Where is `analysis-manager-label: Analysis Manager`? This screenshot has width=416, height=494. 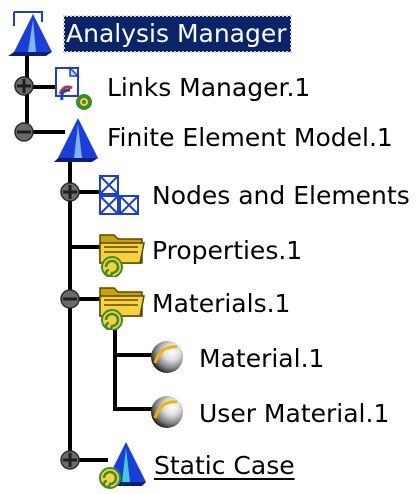
analysis-manager-label: Analysis Manager is located at coordinates (177, 34).